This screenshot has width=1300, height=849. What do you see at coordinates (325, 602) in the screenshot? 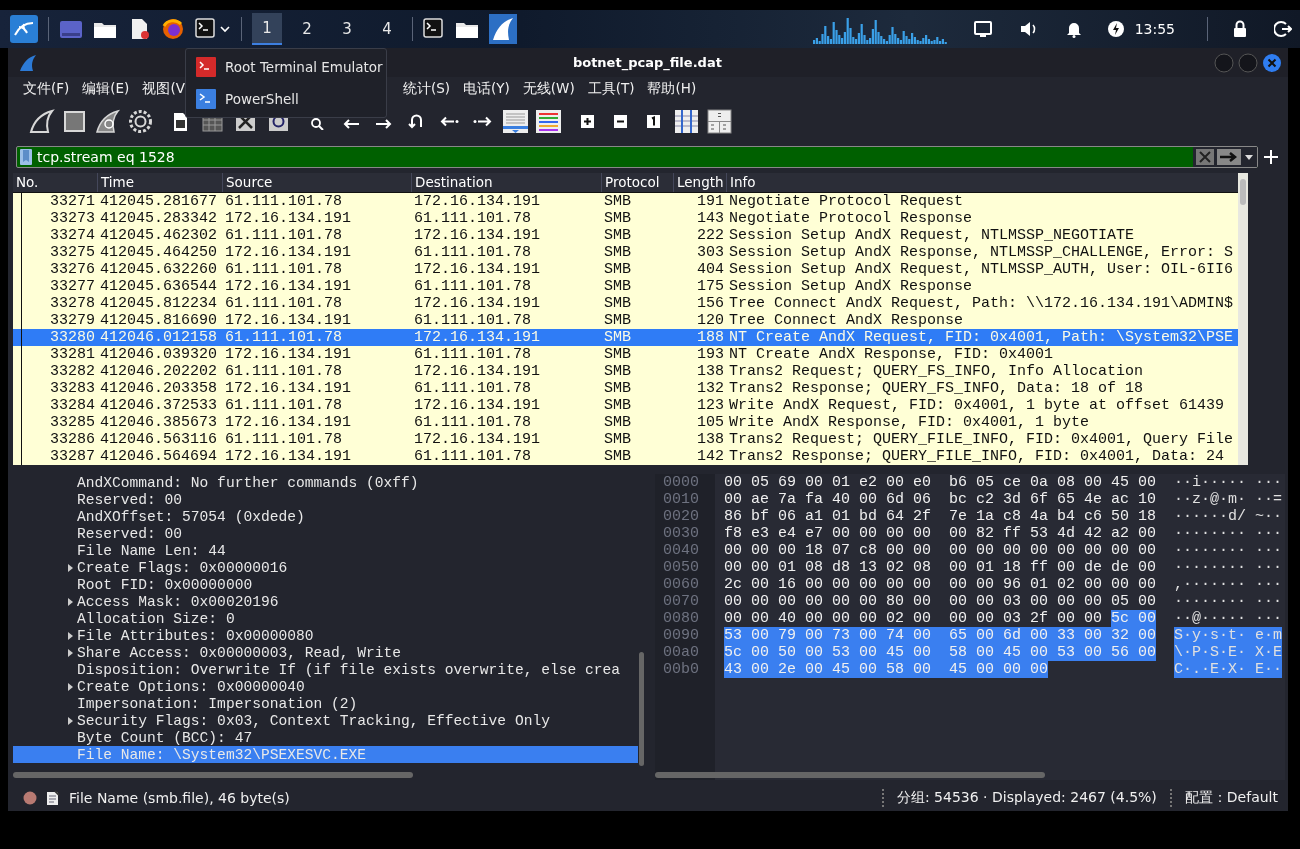
I see `tree-row: Access Mask: 0x00020196` at bounding box center [325, 602].